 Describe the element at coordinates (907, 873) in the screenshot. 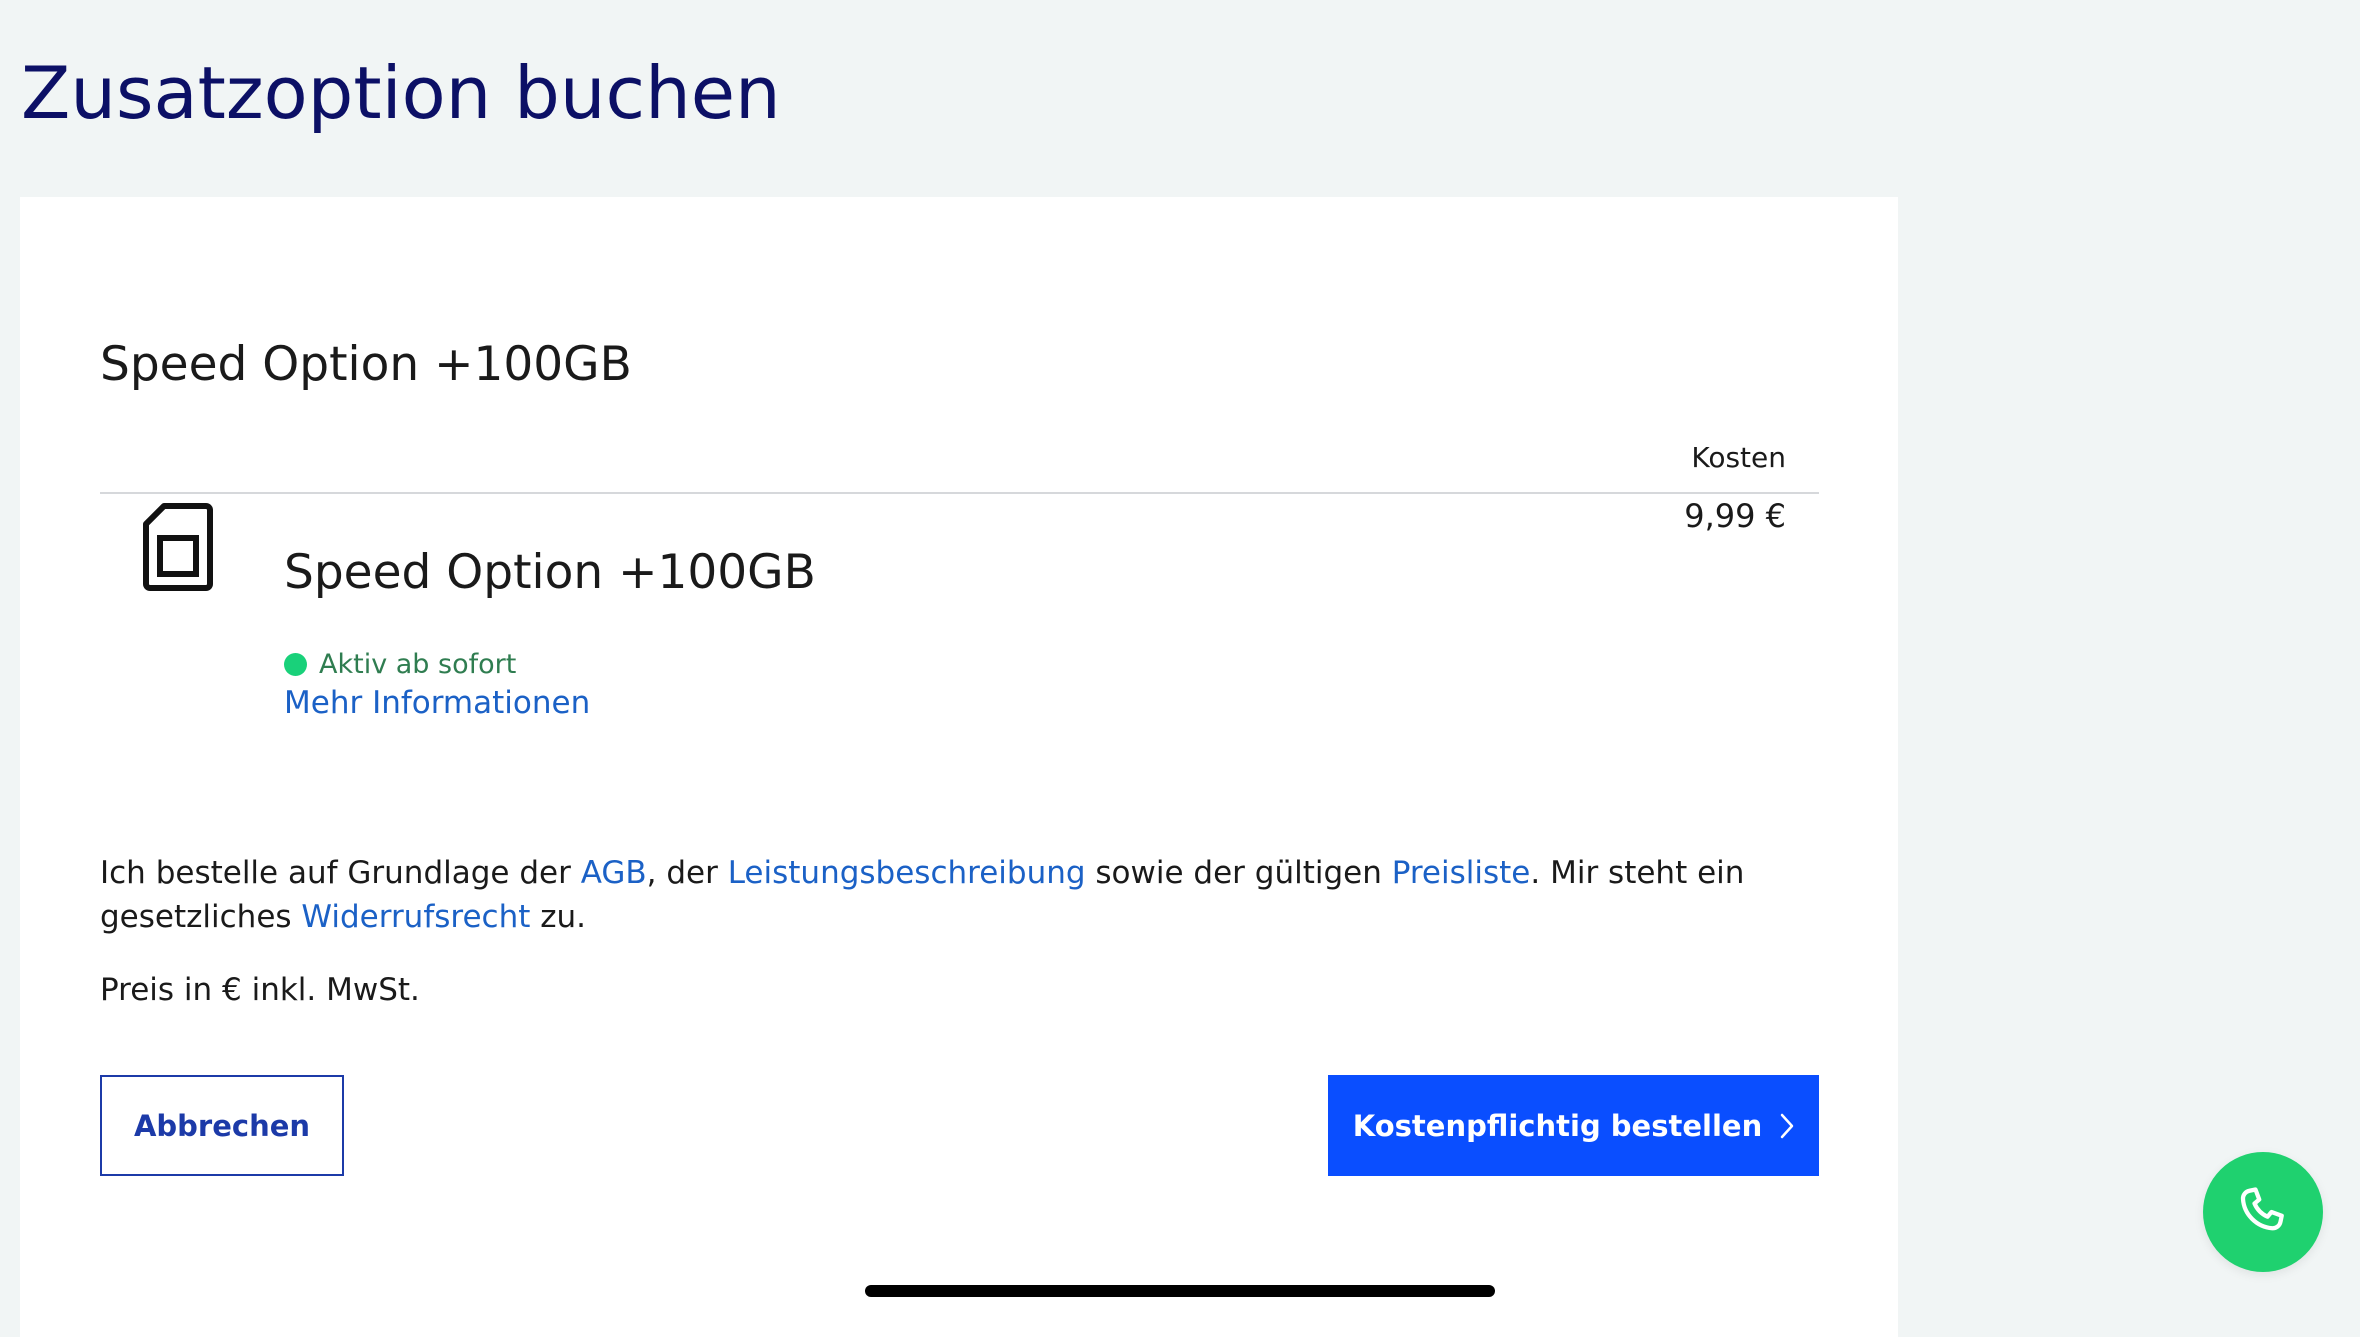

I see `service-description-link: Leistungsbeschreibung` at that location.